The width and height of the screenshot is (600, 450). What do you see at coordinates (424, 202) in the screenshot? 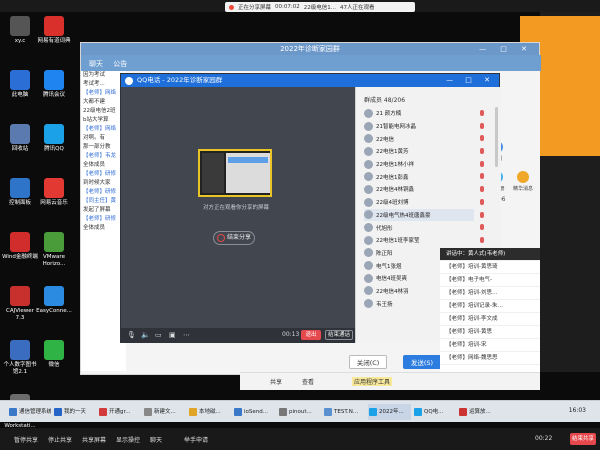
I see `member-row: 22级4班刘博` at bounding box center [424, 202].